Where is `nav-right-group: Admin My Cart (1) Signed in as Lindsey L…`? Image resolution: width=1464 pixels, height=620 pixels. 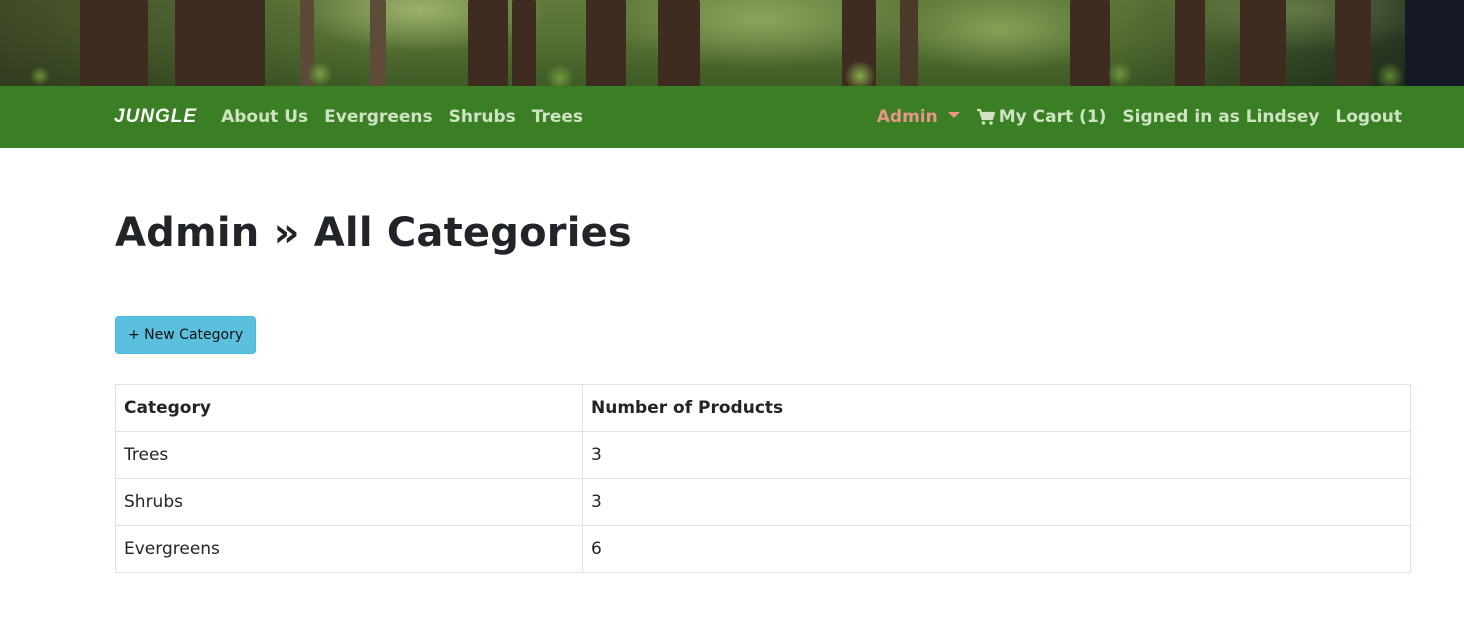
nav-right-group: Admin My Cart (1) Signed in as Lindsey L… is located at coordinates (1131, 117).